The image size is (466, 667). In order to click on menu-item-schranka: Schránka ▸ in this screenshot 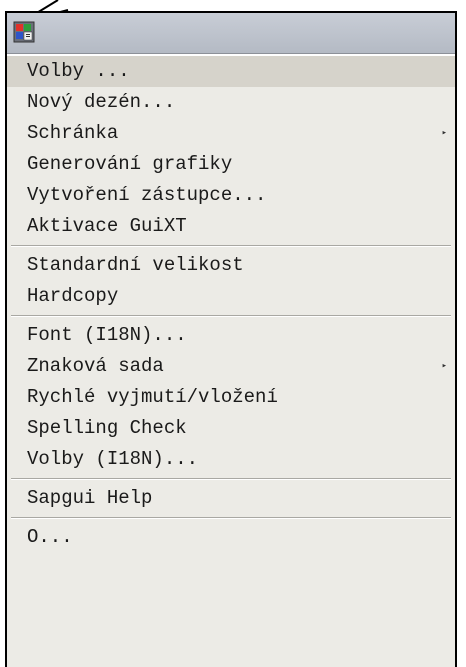, I will do `click(231, 133)`.